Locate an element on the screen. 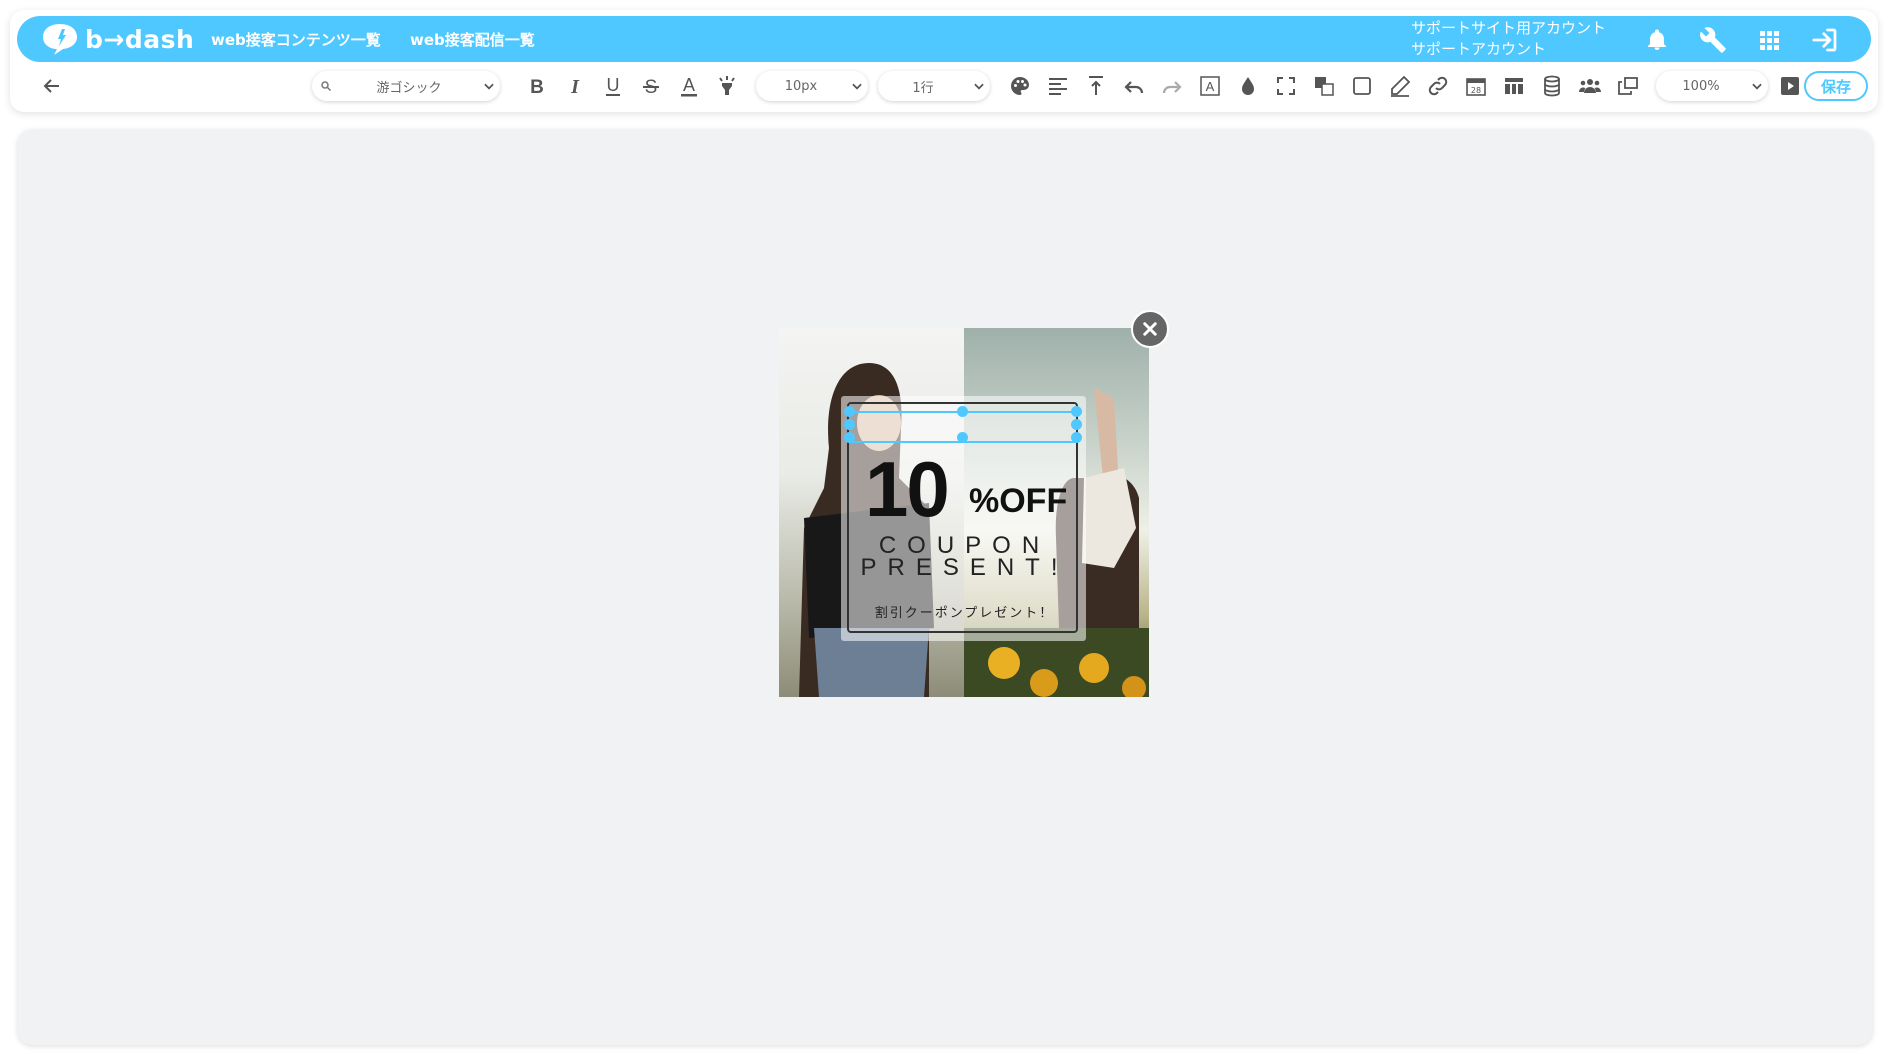  save-button: 保存 is located at coordinates (1836, 86).